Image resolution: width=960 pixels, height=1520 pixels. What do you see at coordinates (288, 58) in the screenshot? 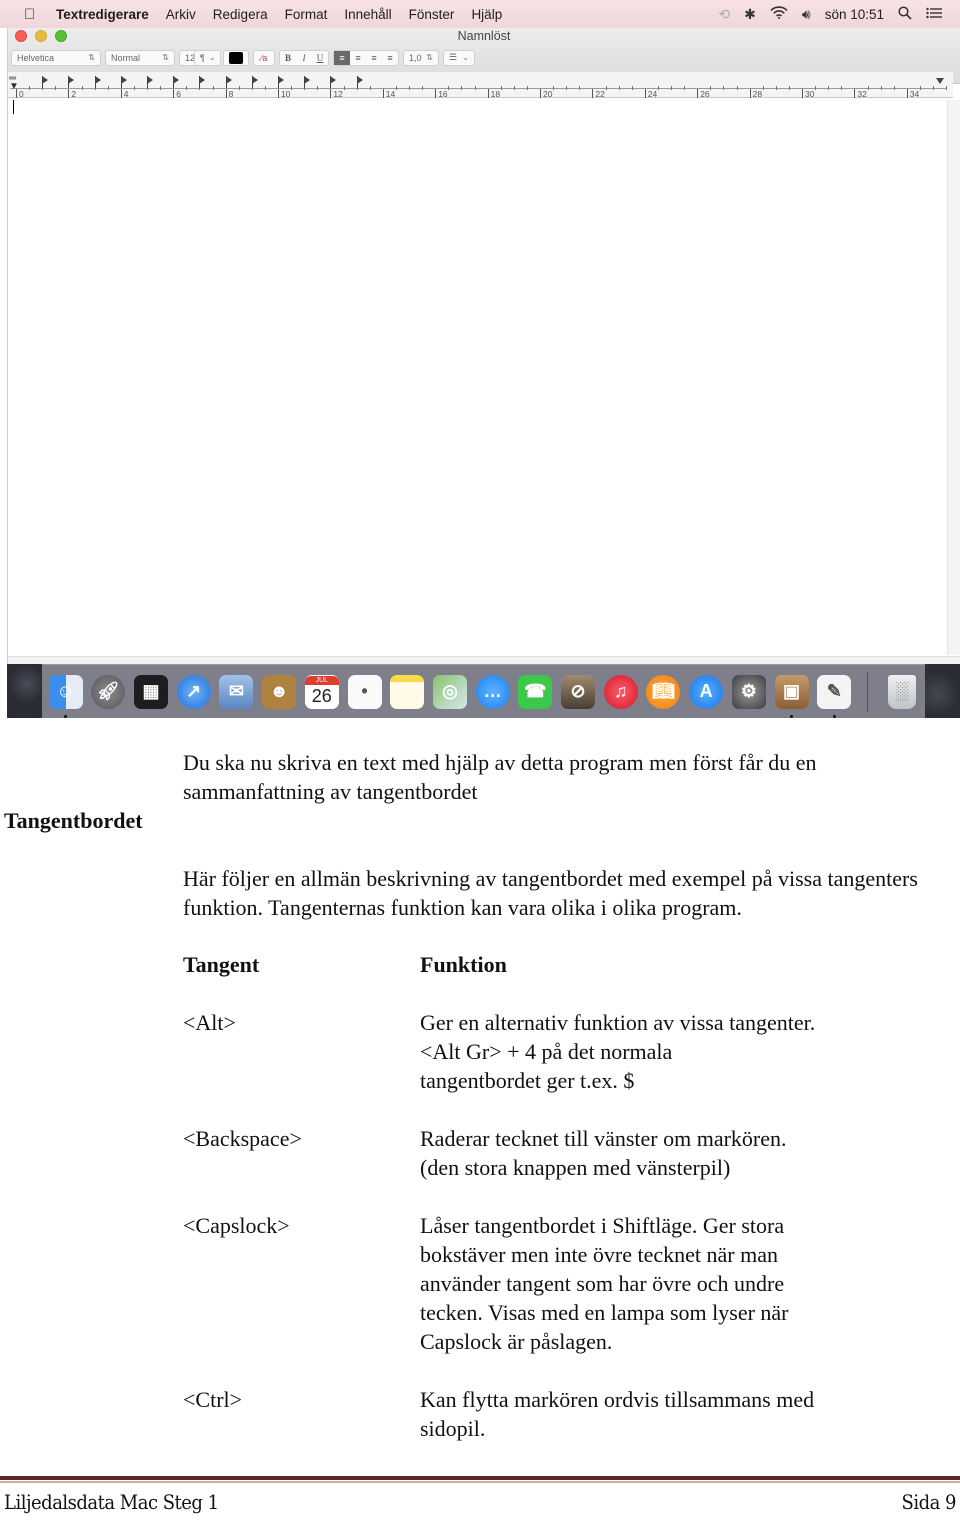
I see `bold-button: B` at bounding box center [288, 58].